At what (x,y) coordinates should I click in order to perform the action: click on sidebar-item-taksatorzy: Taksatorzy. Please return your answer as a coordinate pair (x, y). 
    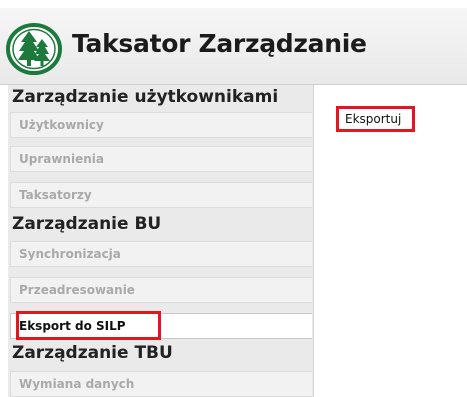
    Looking at the image, I should click on (161, 195).